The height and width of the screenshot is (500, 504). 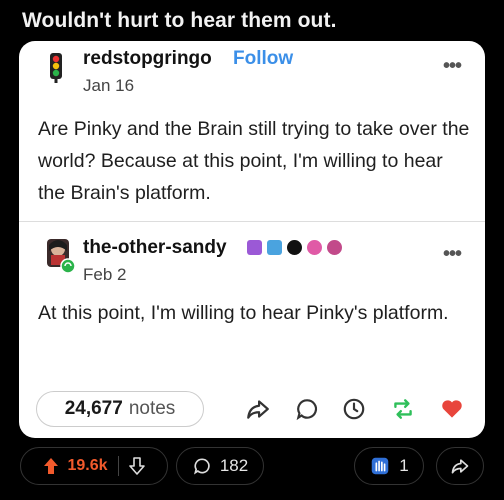 I want to click on award-button: 1, so click(x=389, y=466).